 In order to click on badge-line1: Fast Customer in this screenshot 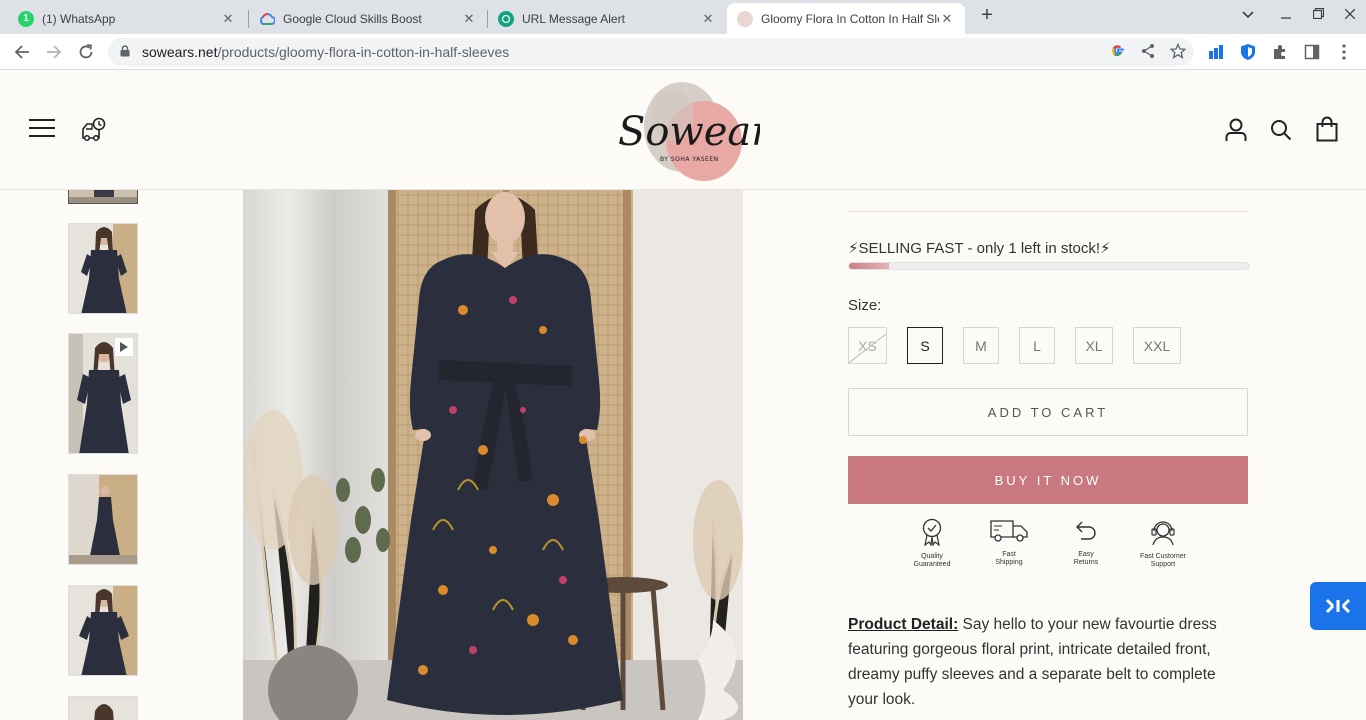, I will do `click(1163, 556)`.